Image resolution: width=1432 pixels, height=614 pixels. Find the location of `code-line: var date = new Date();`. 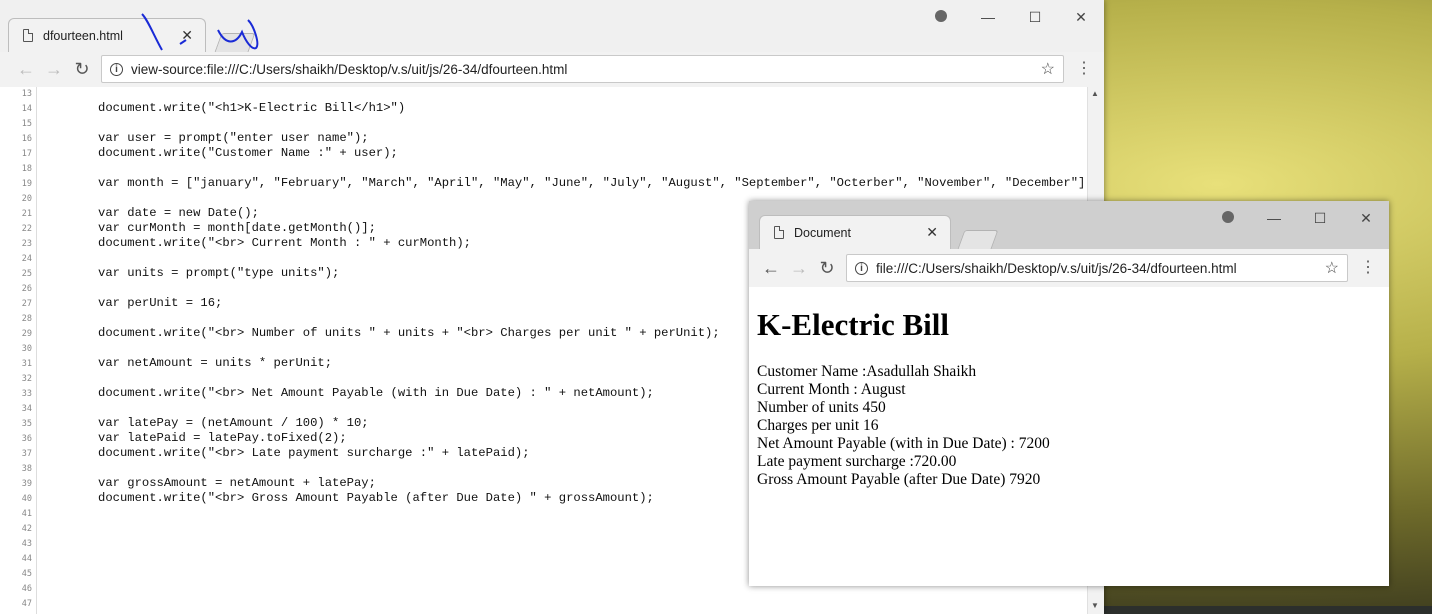

code-line: var date = new Date(); is located at coordinates (178, 213).